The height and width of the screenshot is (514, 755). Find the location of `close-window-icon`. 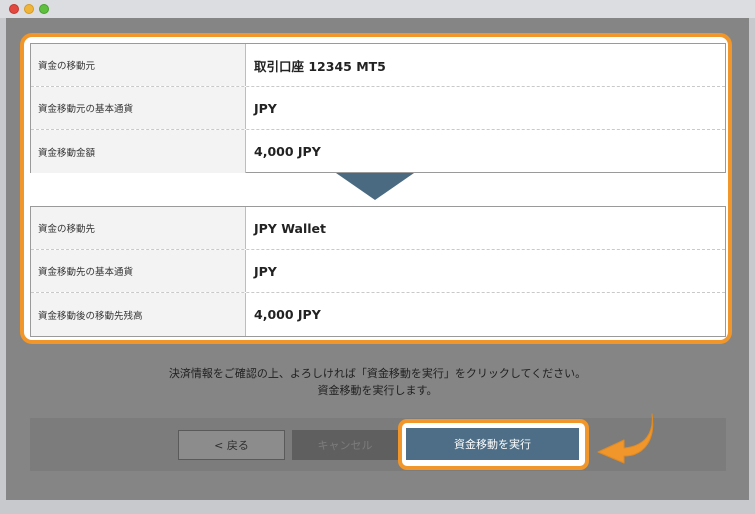

close-window-icon is located at coordinates (14, 9).